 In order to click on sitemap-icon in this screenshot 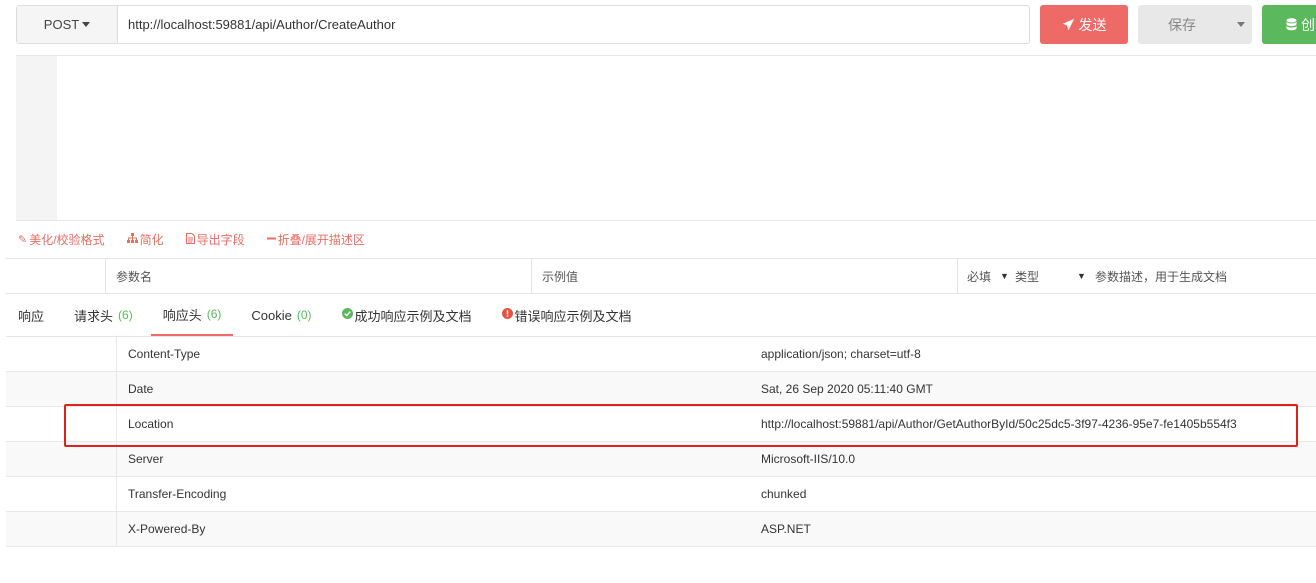, I will do `click(132, 239)`.